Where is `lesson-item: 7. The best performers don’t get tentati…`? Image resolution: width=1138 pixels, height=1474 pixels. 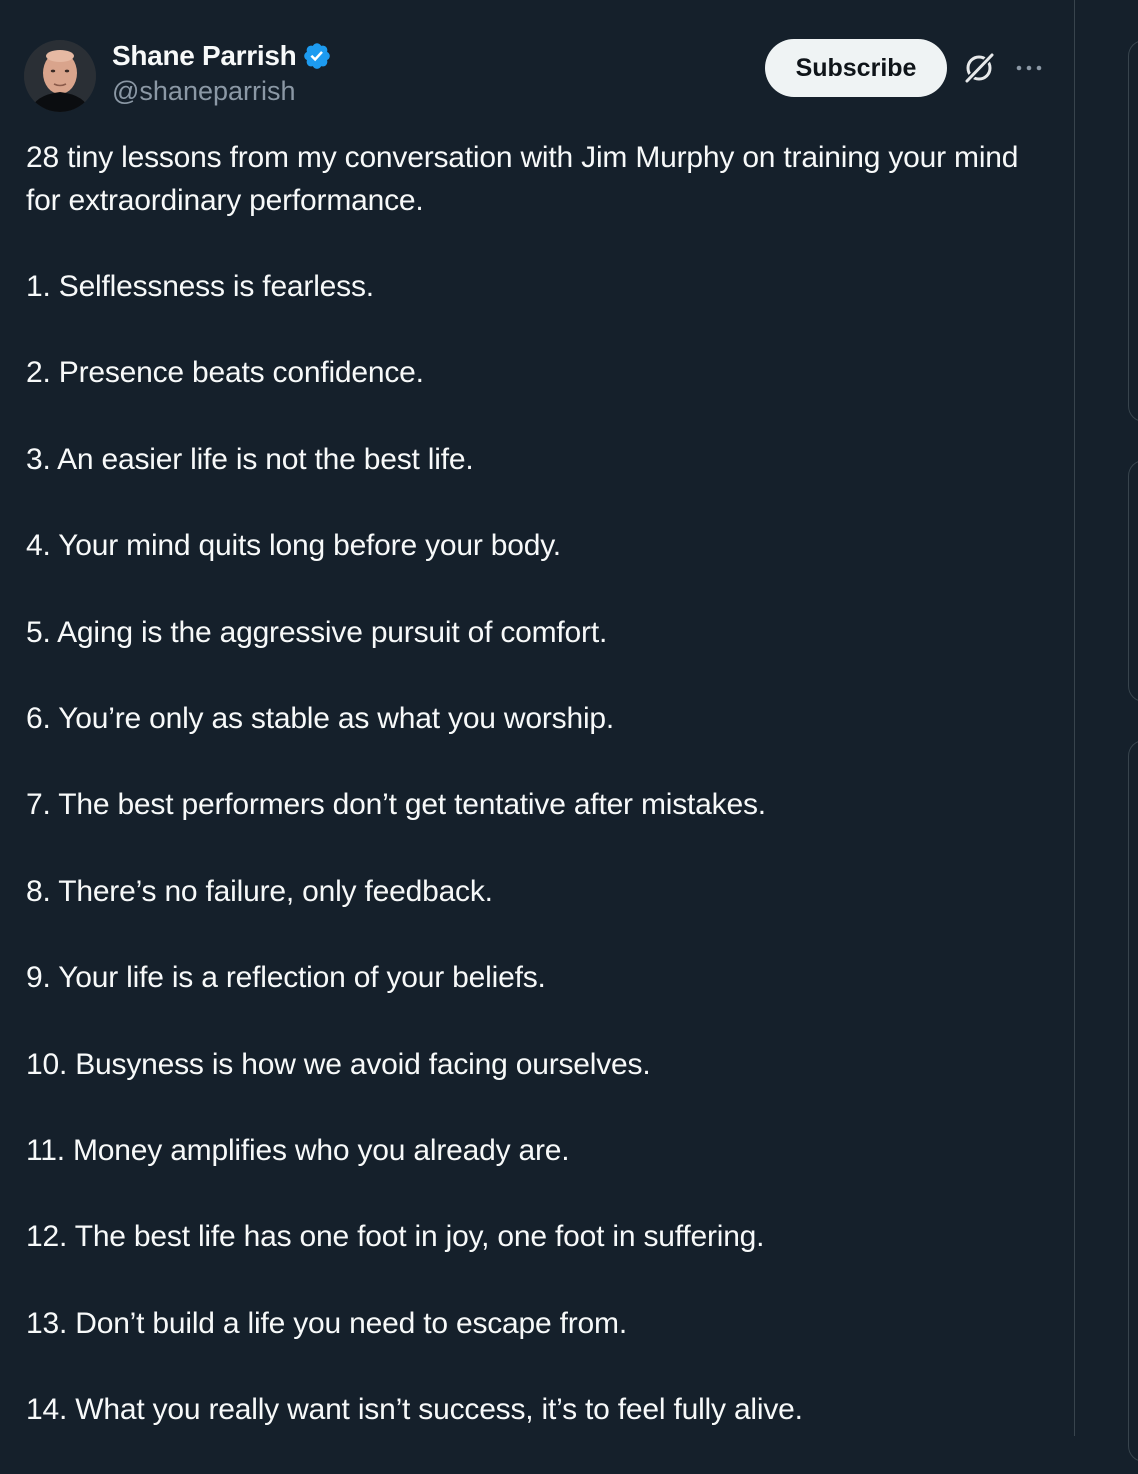 lesson-item: 7. The best performers don’t get tentati… is located at coordinates (396, 805).